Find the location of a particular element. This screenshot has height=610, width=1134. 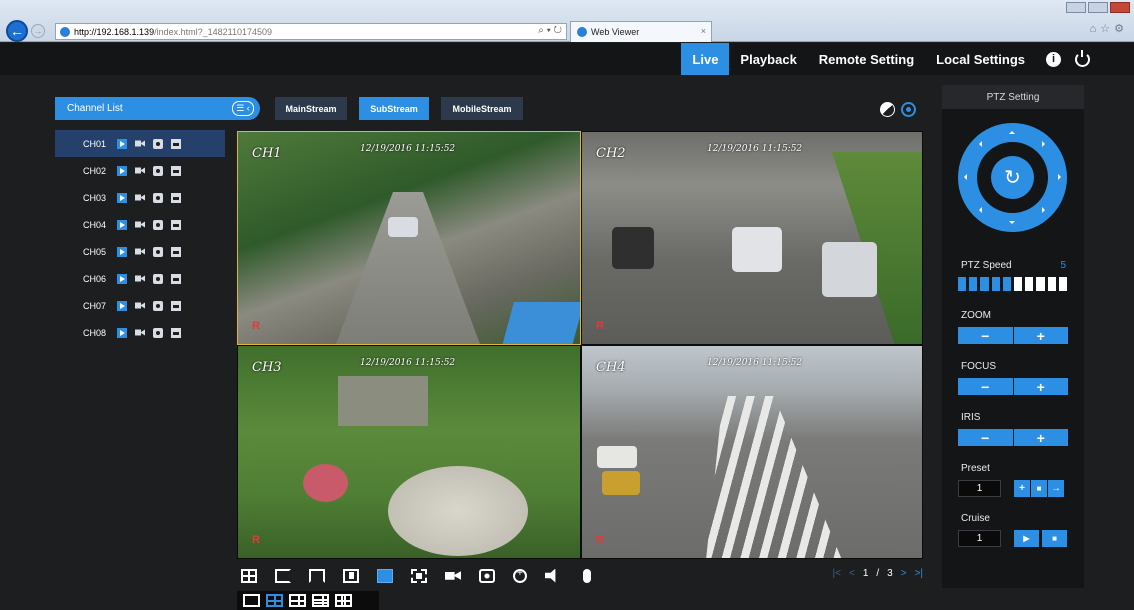

list-collapse-icon: ☰ ‹ is located at coordinates (243, 108).